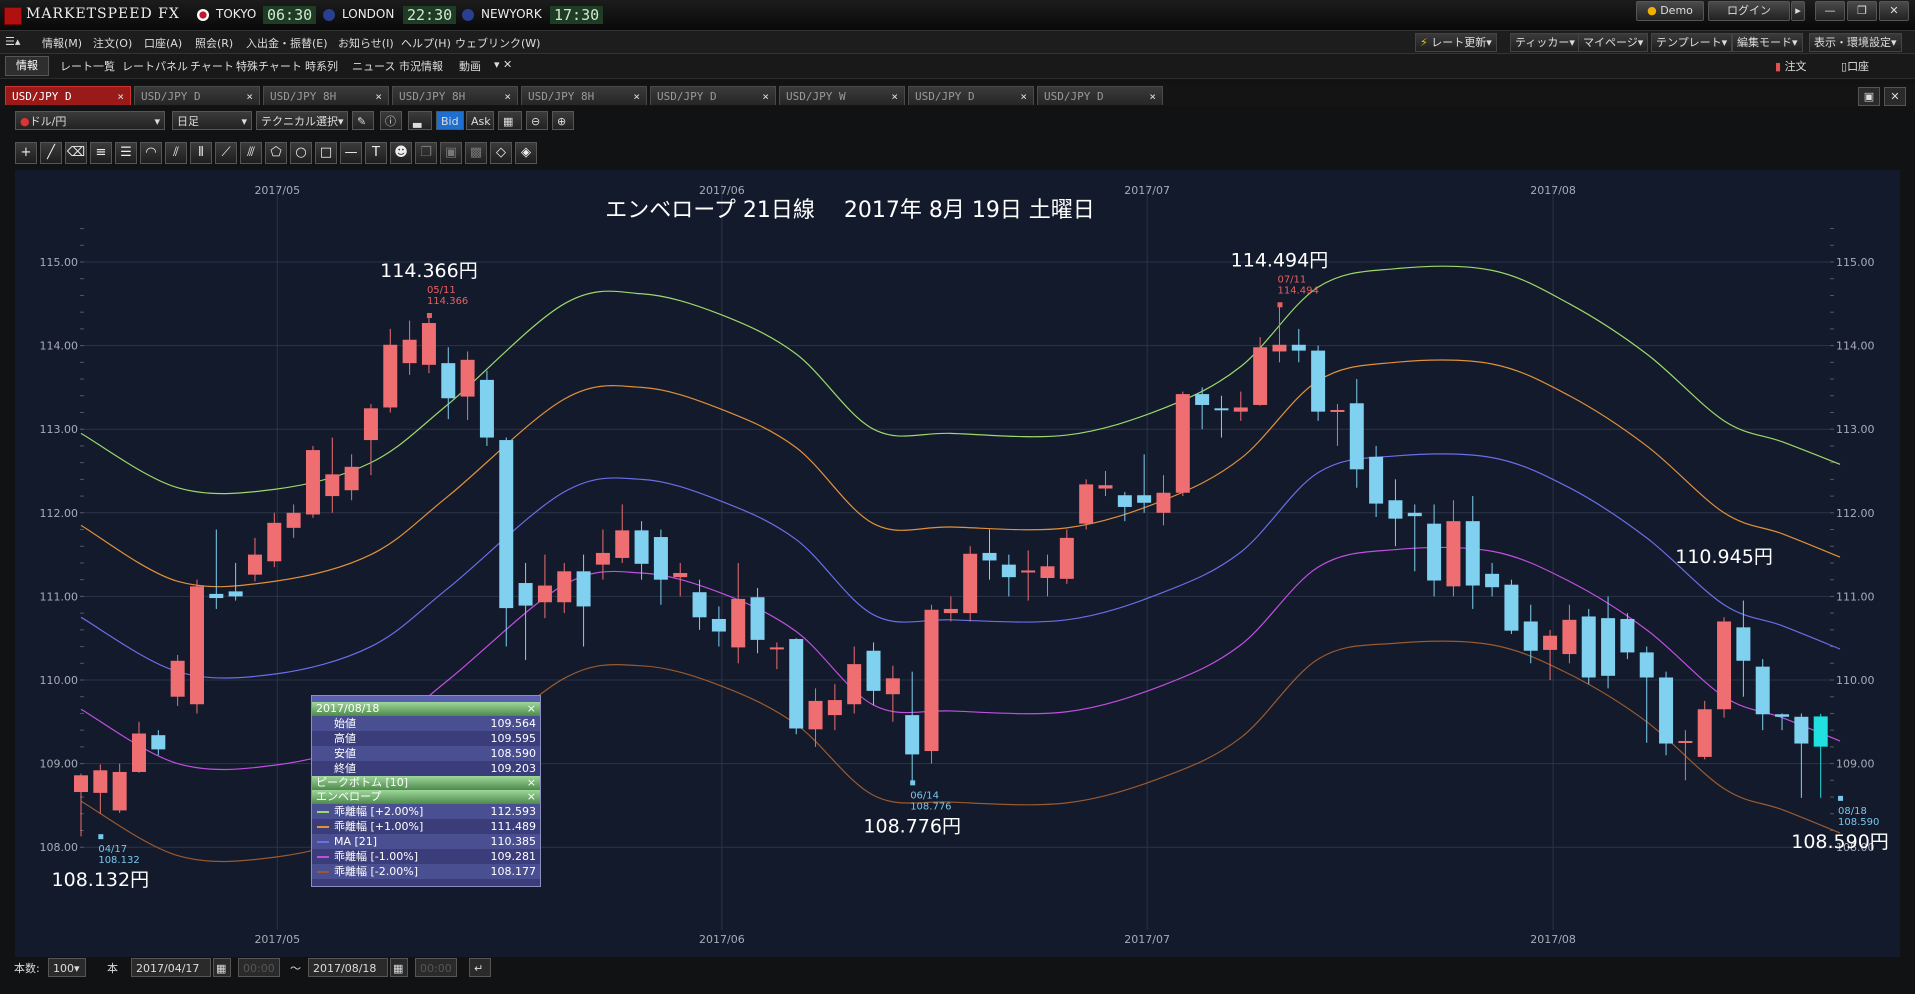  What do you see at coordinates (171, 967) in the screenshot?
I see `from-date-input: 2017/04/17` at bounding box center [171, 967].